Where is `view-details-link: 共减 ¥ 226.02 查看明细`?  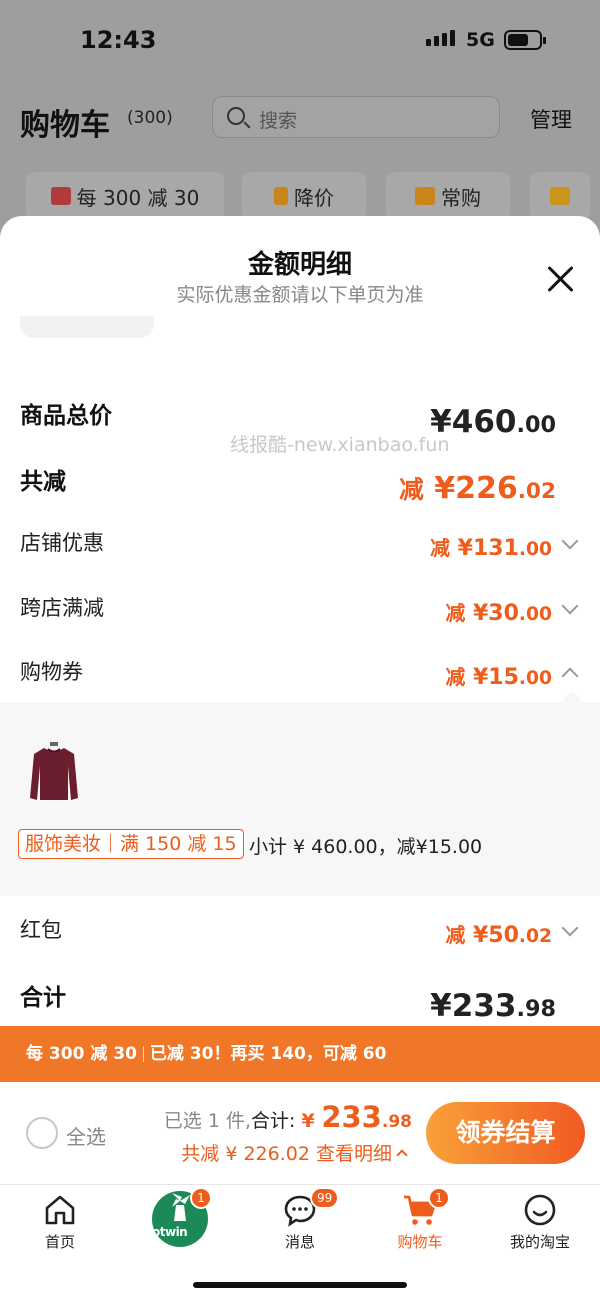
view-details-link: 共减 ¥ 226.02 查看明细 is located at coordinates (294, 1152).